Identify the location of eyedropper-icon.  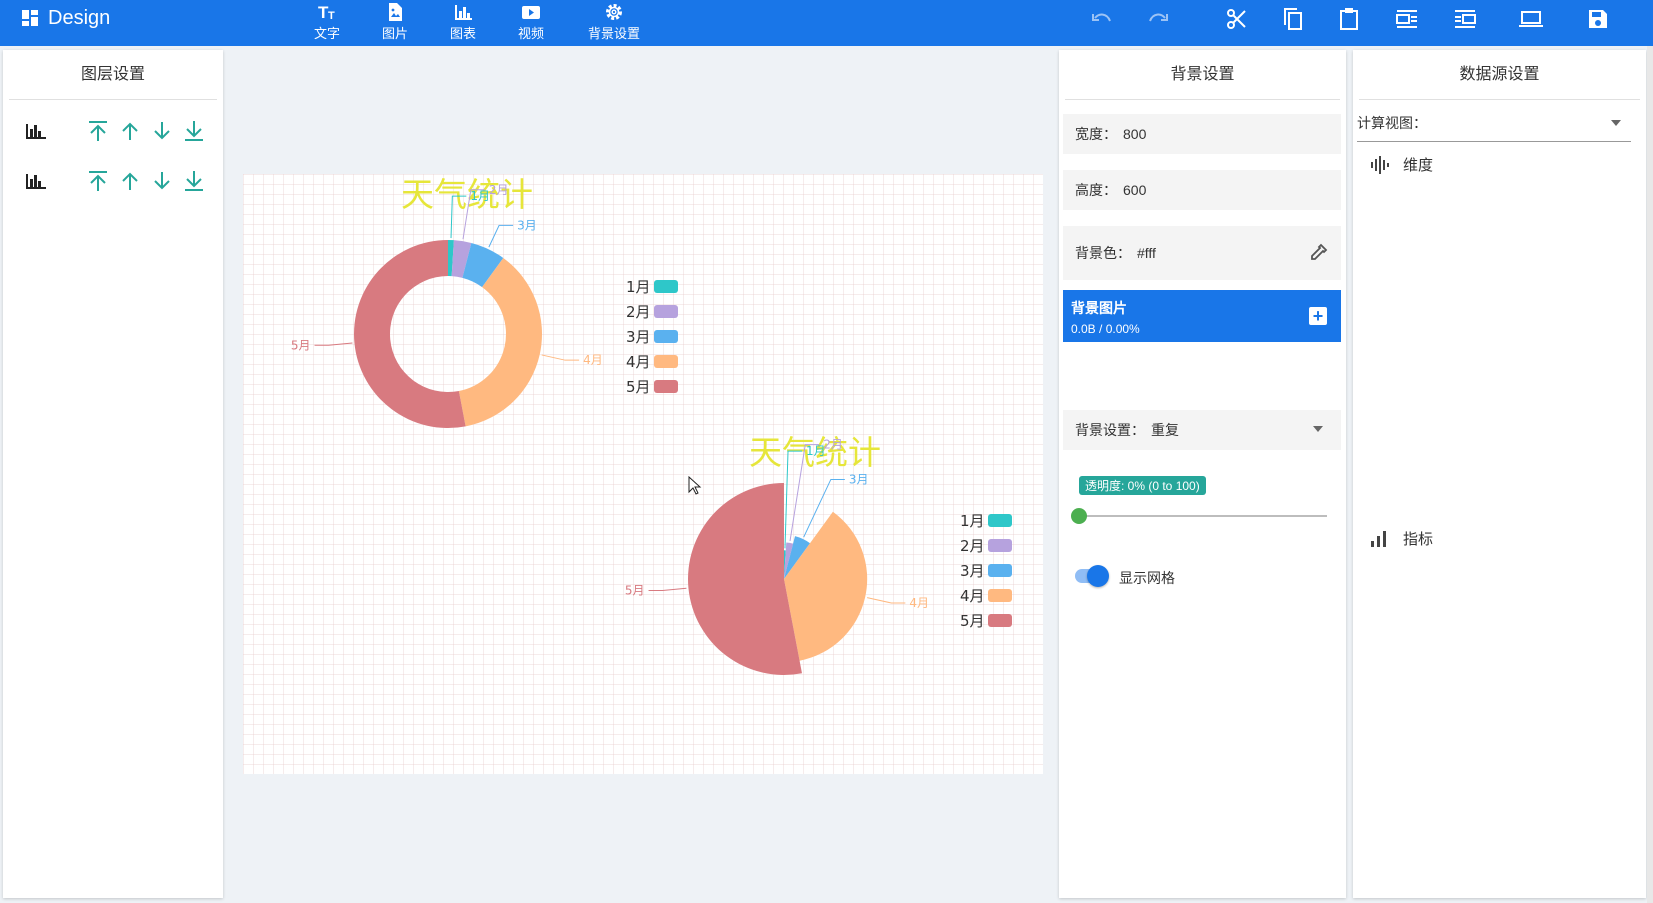
(1318, 253).